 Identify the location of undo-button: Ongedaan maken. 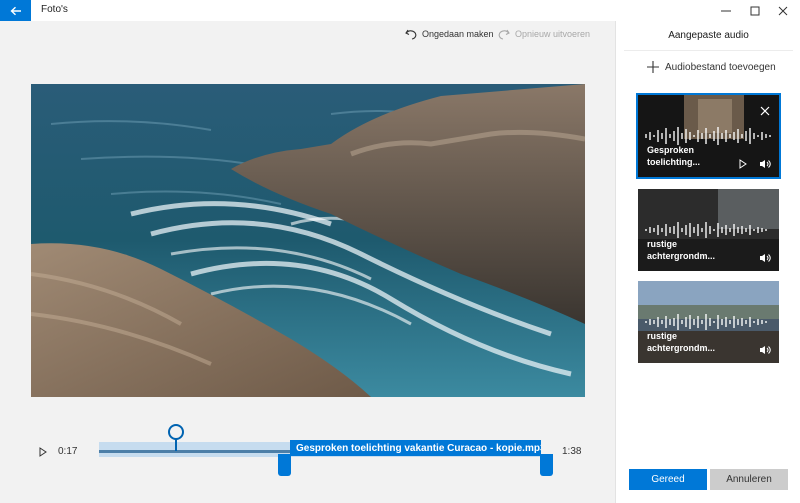
(449, 34).